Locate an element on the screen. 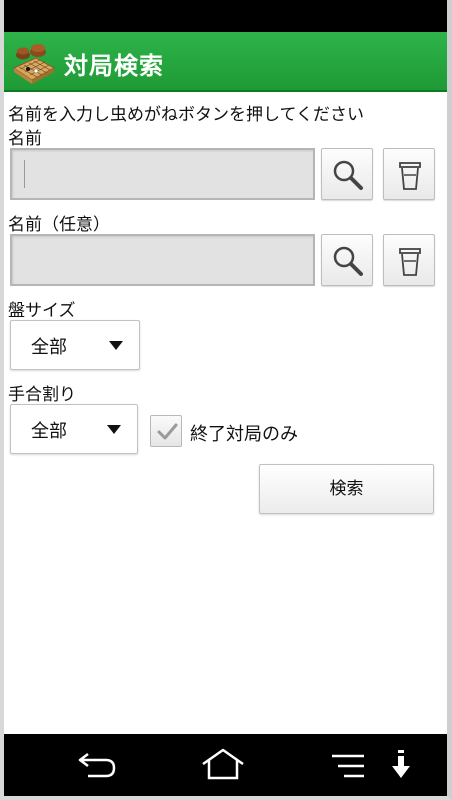  checkmark-icon is located at coordinates (167, 431).